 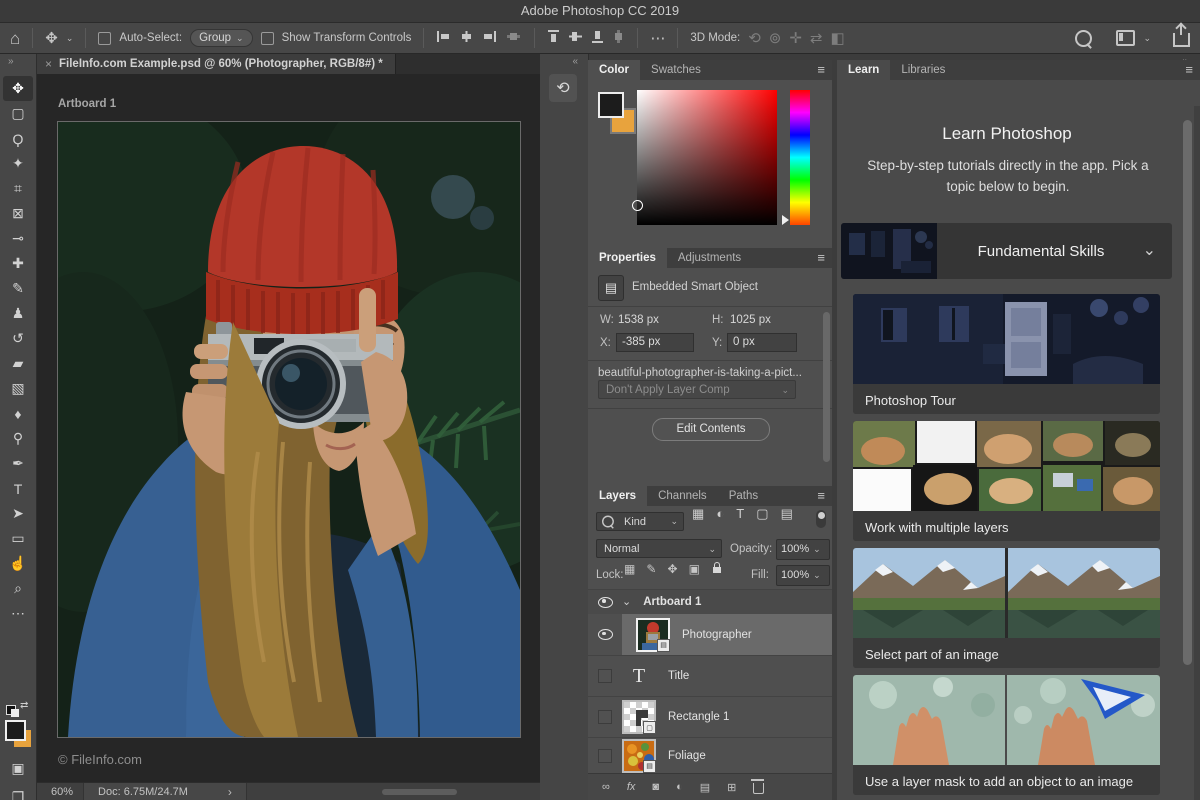 I want to click on fill-input: 100% ⌄, so click(x=803, y=575).